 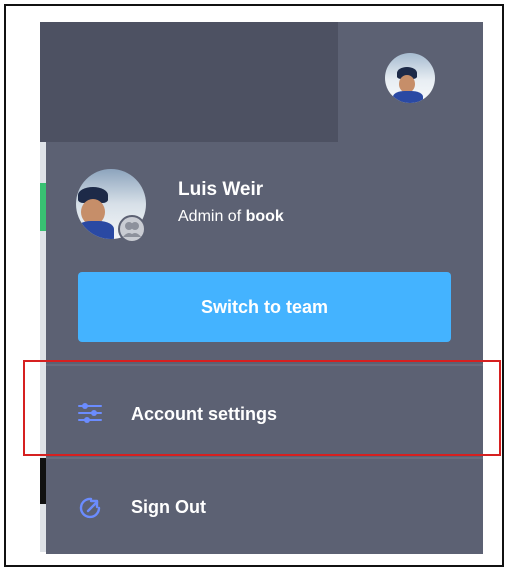 I want to click on header-avatar, so click(x=410, y=78).